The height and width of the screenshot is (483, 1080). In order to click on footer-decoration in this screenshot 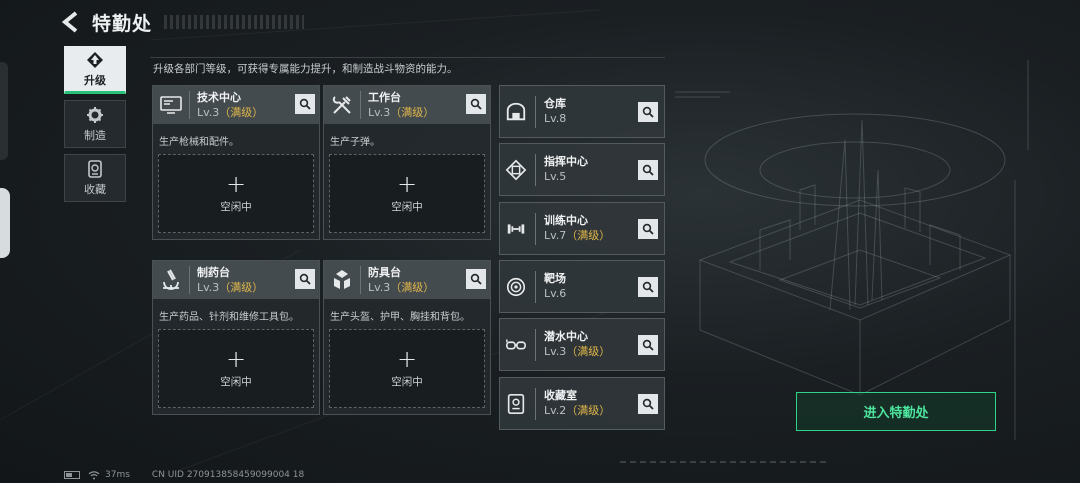, I will do `click(725, 462)`.